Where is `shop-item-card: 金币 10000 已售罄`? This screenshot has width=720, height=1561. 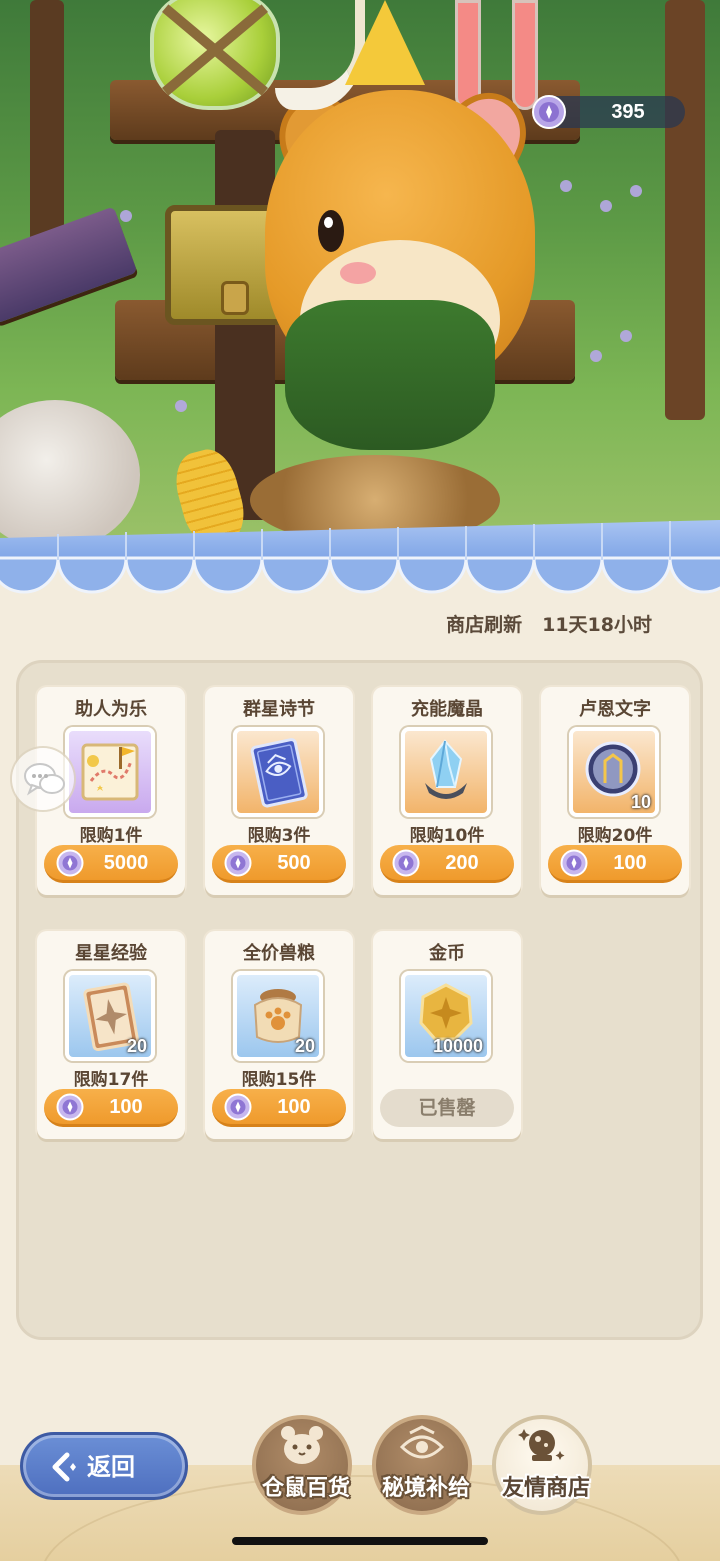 shop-item-card: 金币 10000 已售罄 is located at coordinates (447, 1035).